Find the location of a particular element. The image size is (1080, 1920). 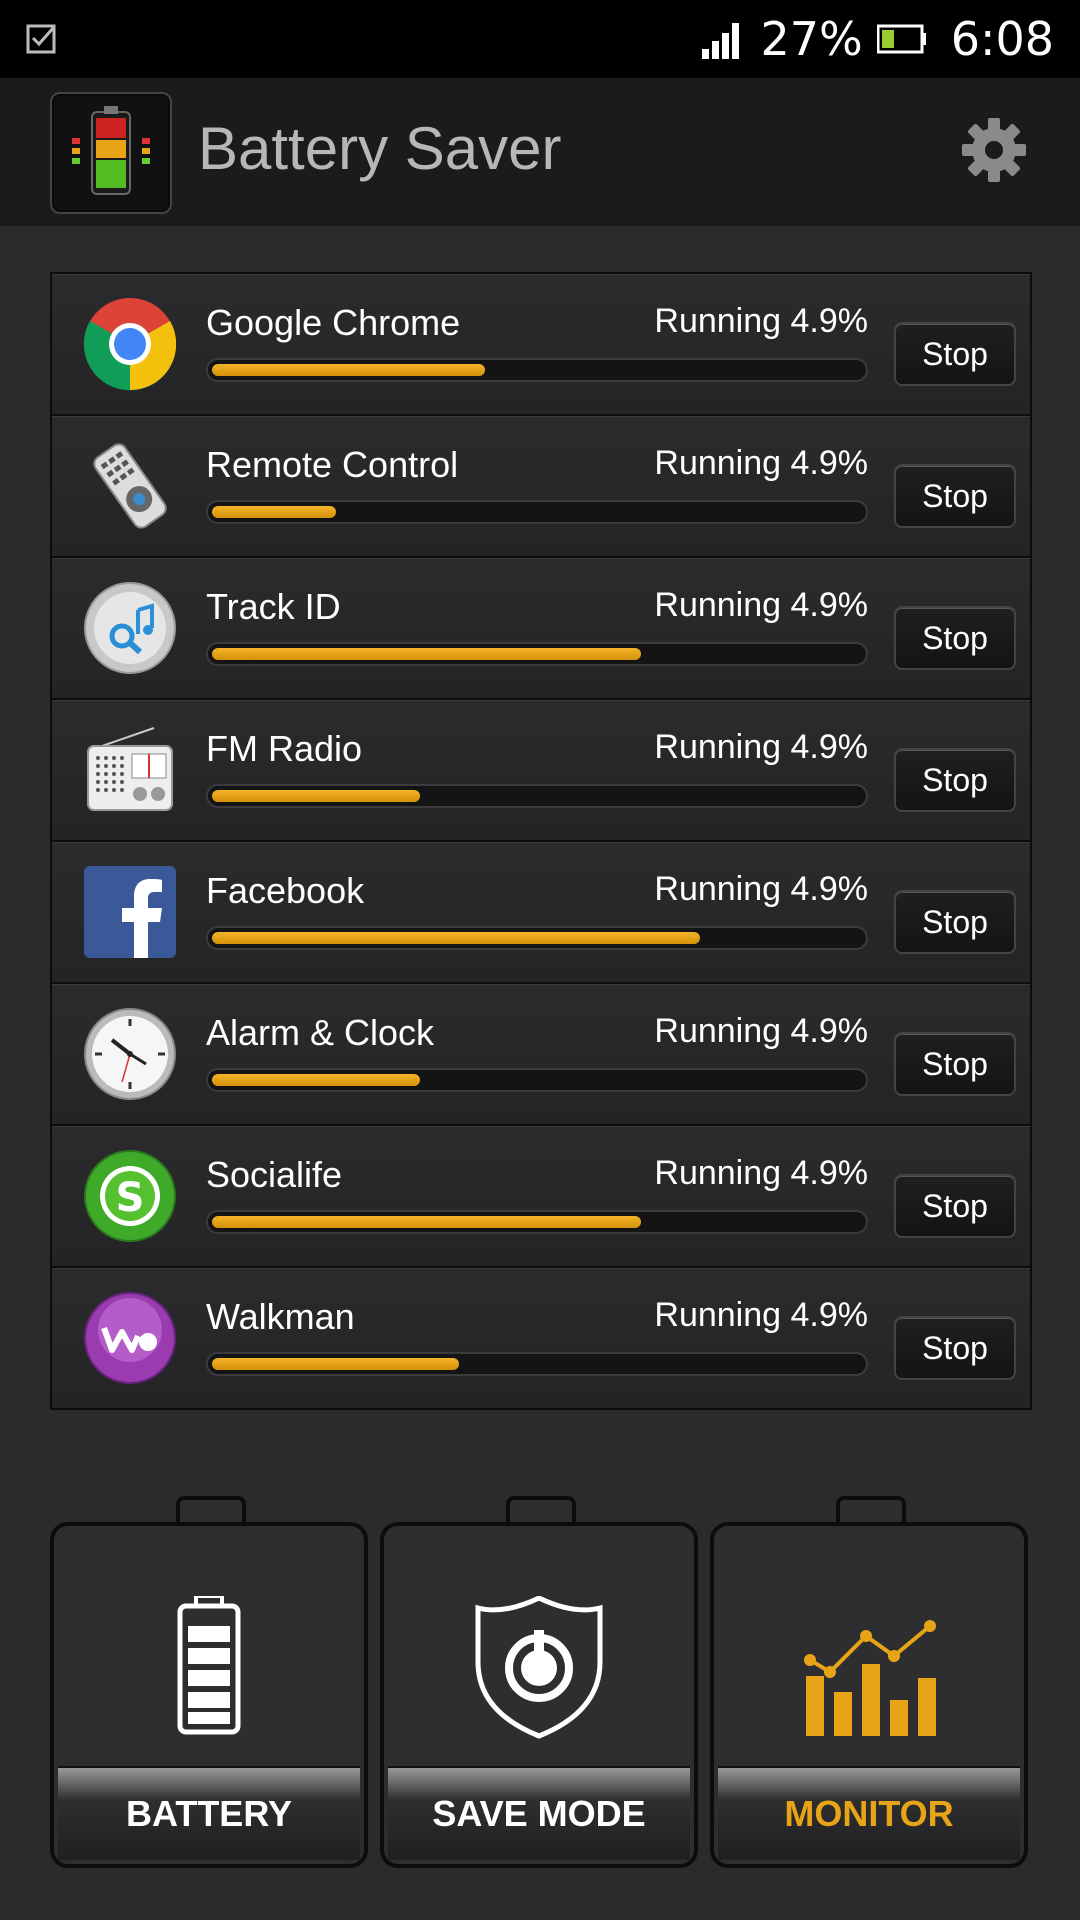

settings-gear-icon is located at coordinates (994, 150).